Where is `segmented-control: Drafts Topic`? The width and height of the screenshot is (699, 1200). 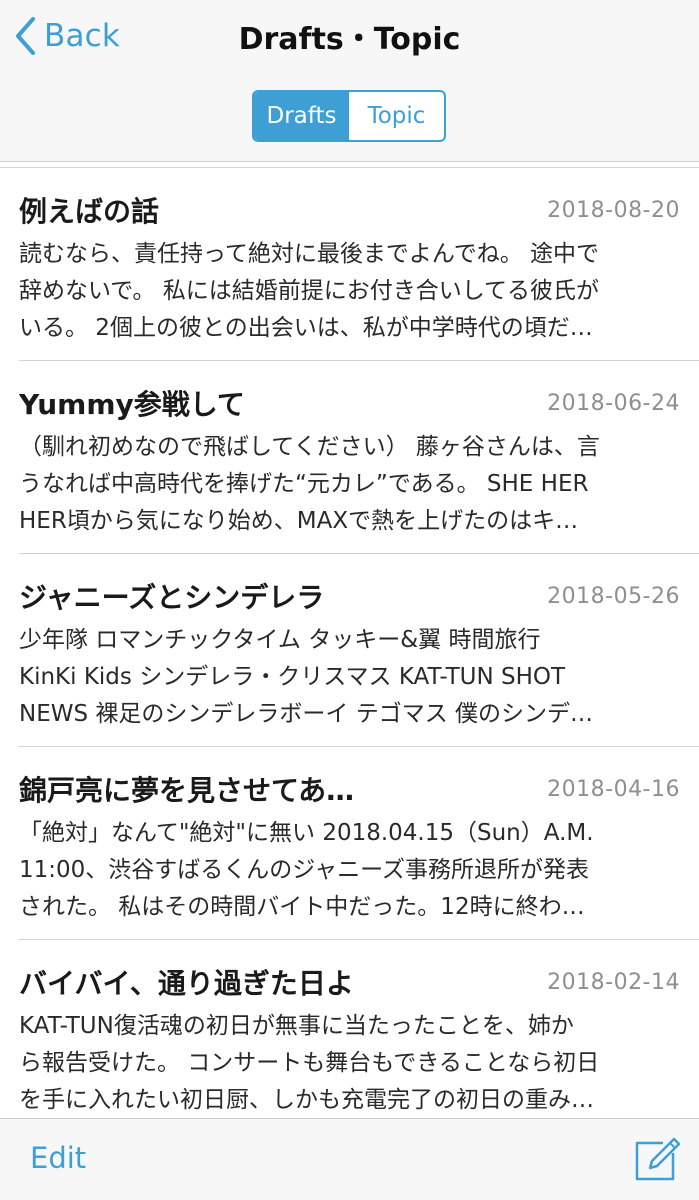
segmented-control: Drafts Topic is located at coordinates (349, 116).